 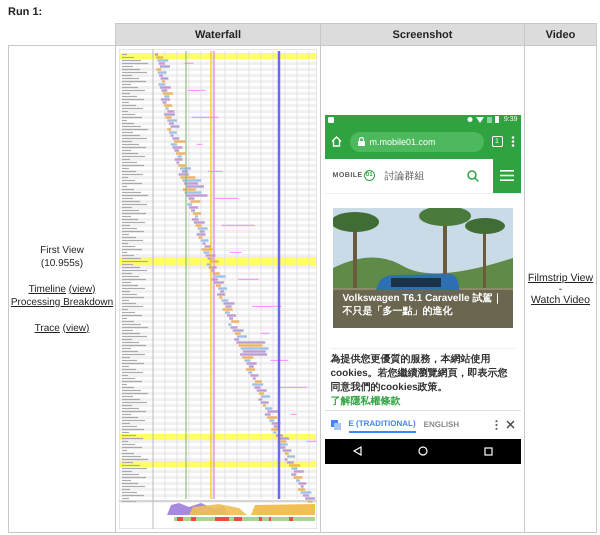 What do you see at coordinates (425, 298) in the screenshot?
I see `article-title: Volkswagen T6.1 Caravelle 試駕｜` at bounding box center [425, 298].